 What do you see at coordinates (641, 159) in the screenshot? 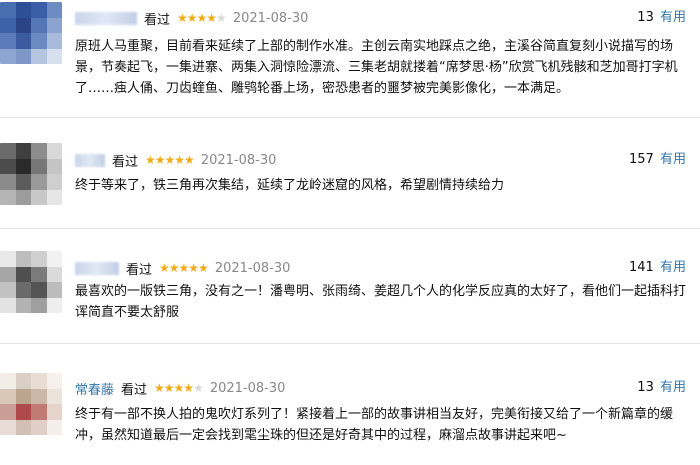
I see `useful-count: 157` at bounding box center [641, 159].